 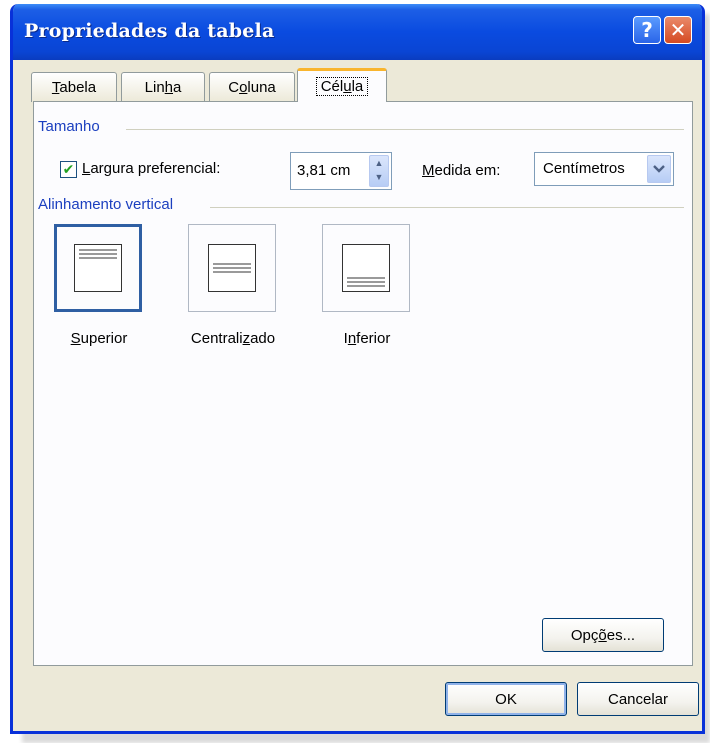 What do you see at coordinates (329, 170) in the screenshot?
I see `width-input` at bounding box center [329, 170].